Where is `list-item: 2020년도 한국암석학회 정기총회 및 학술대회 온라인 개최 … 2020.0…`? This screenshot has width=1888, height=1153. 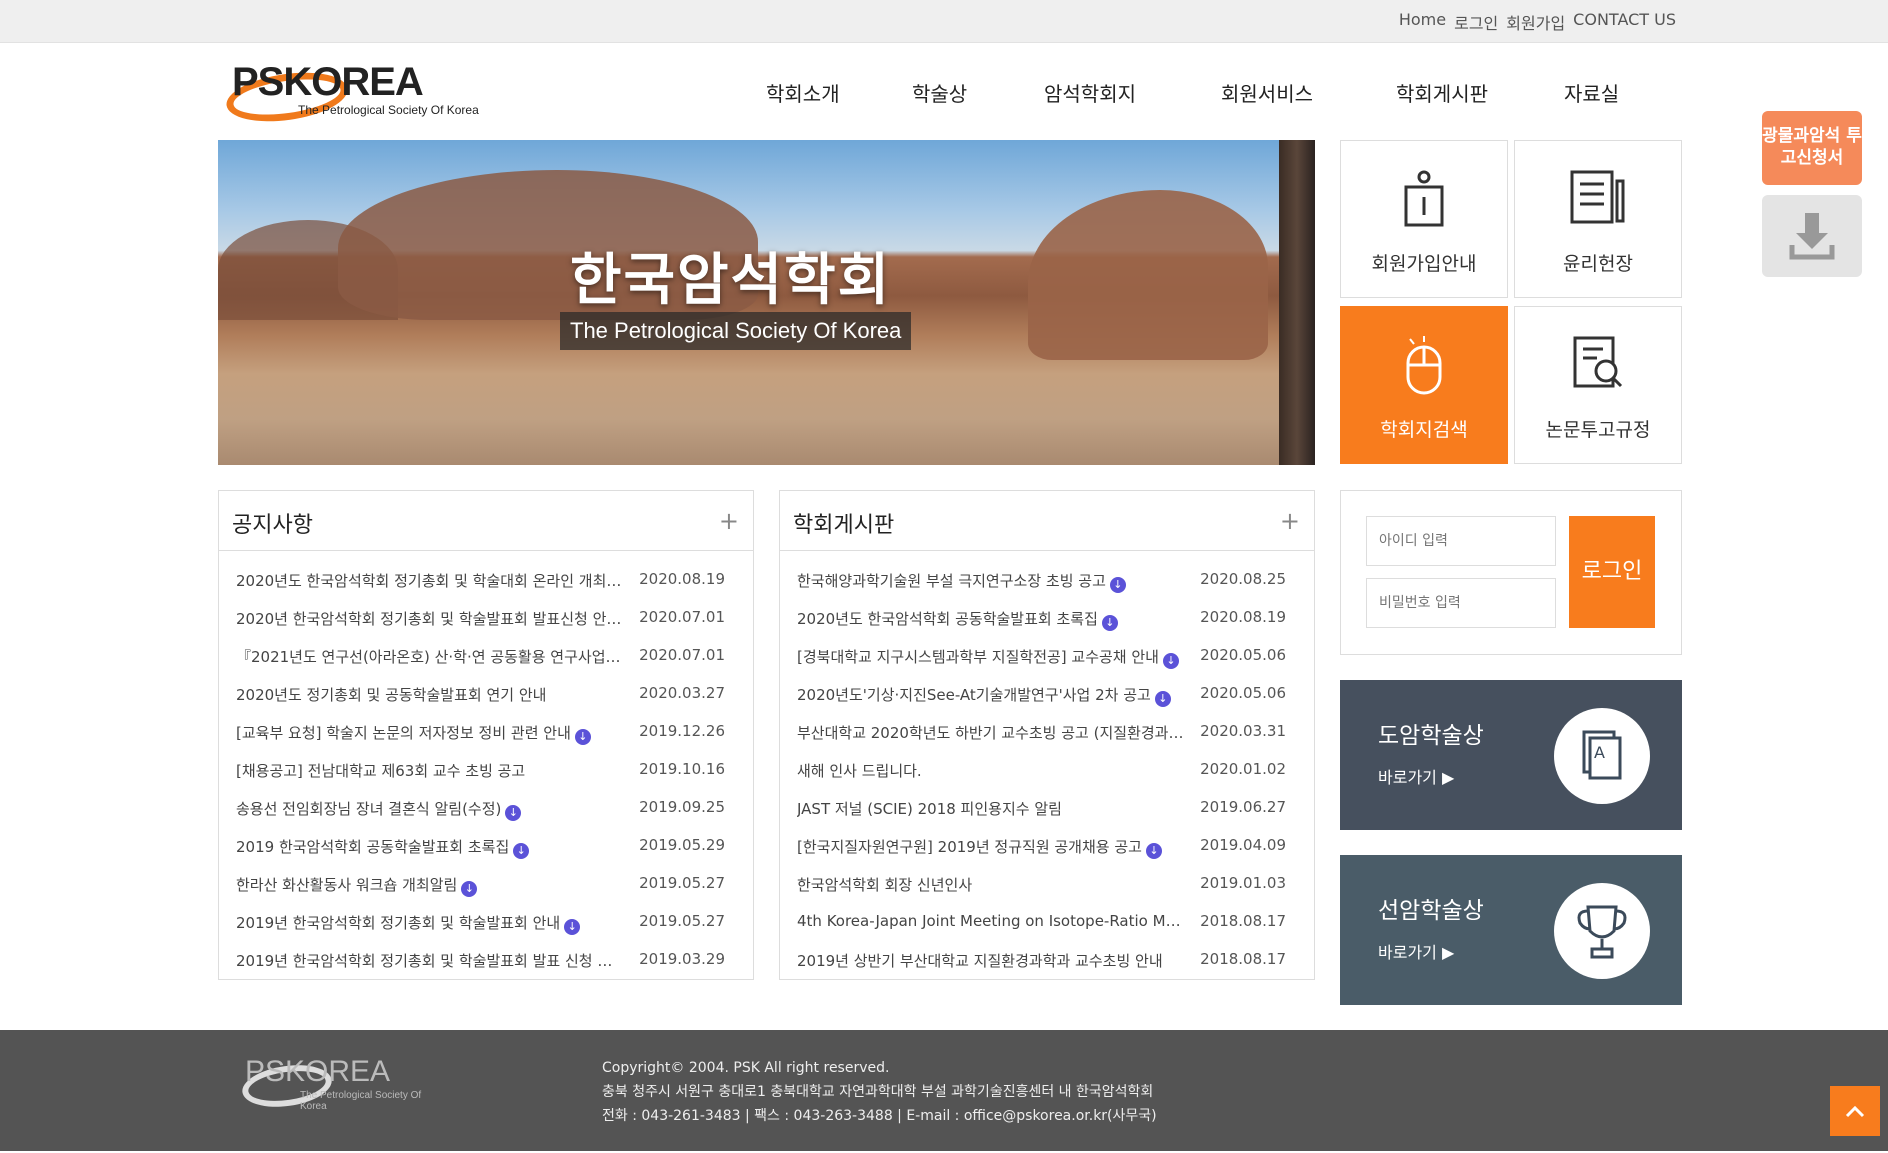
list-item: 2020년도 한국암석학회 정기총회 및 학술대회 온라인 개최 … 2020.0… is located at coordinates (486, 580).